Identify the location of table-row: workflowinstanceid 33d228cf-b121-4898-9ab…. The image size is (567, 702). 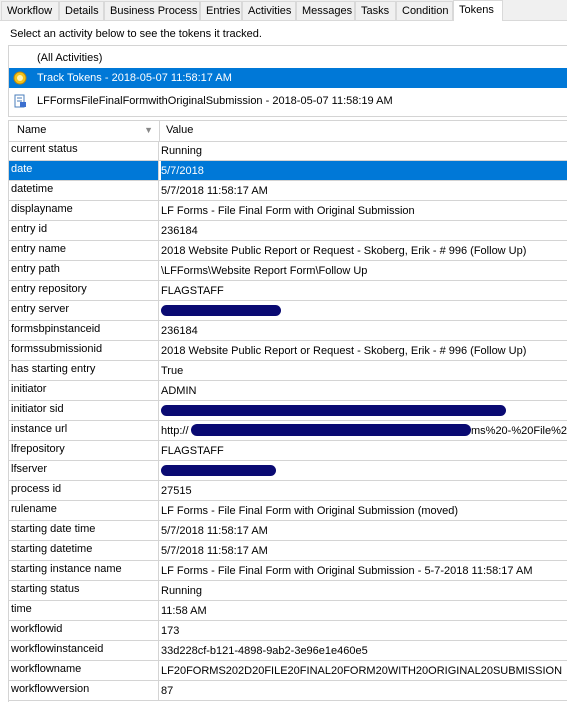
(288, 651).